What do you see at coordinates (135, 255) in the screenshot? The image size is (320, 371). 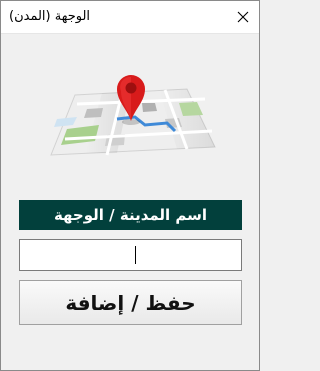 I see `text-caret` at bounding box center [135, 255].